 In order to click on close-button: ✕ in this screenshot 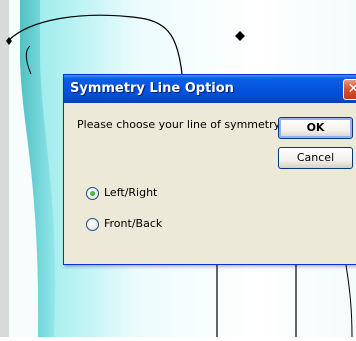, I will do `click(349, 89)`.